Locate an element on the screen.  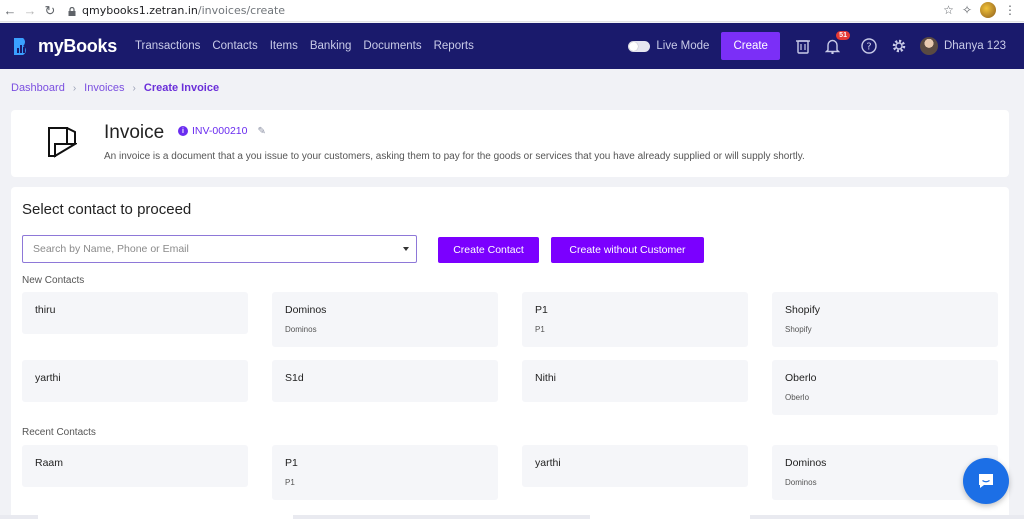
nav-transactions: Transactions is located at coordinates (167, 46).